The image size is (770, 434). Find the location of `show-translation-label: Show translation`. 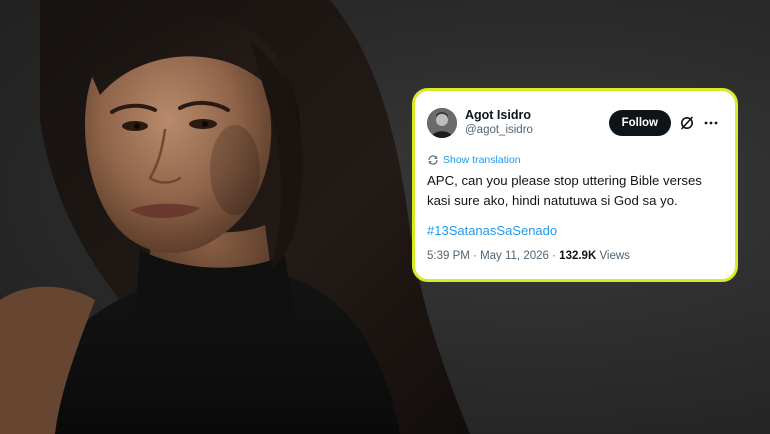

show-translation-label: Show translation is located at coordinates (482, 160).